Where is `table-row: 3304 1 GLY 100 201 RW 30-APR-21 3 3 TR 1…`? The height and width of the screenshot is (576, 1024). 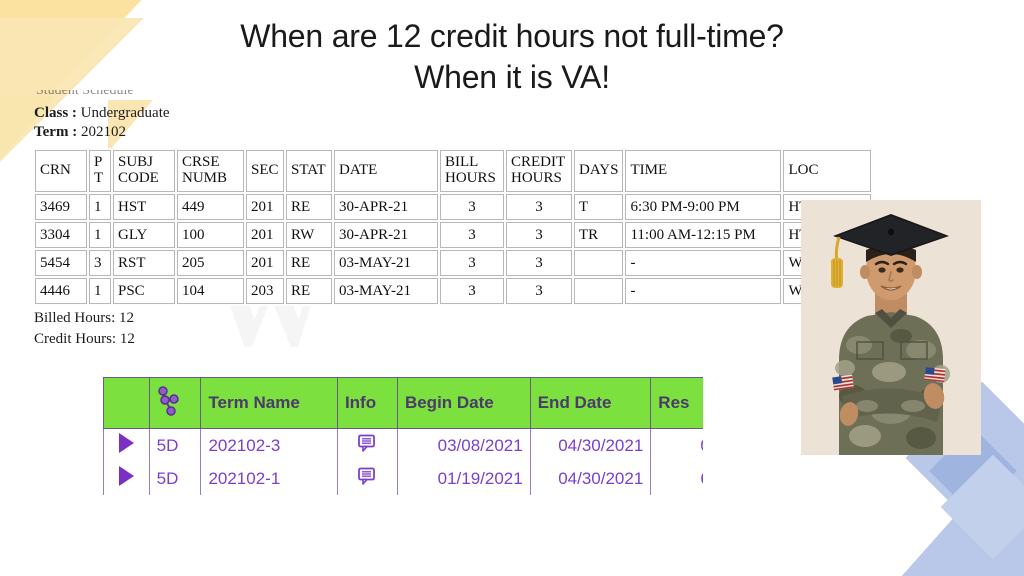 table-row: 3304 1 GLY 100 201 RW 30-APR-21 3 3 TR 1… is located at coordinates (453, 235).